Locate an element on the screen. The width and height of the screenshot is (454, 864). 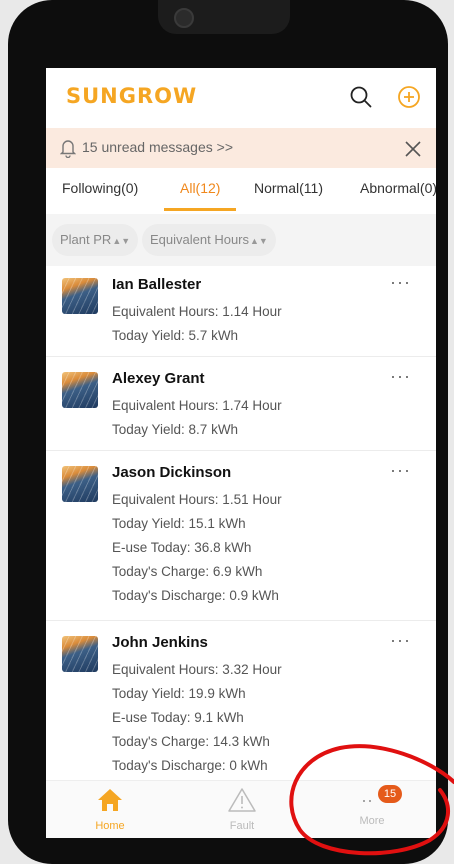
sort-equivalent-hours-chip: Equivalent Hours▲▼ is located at coordinates (209, 240).